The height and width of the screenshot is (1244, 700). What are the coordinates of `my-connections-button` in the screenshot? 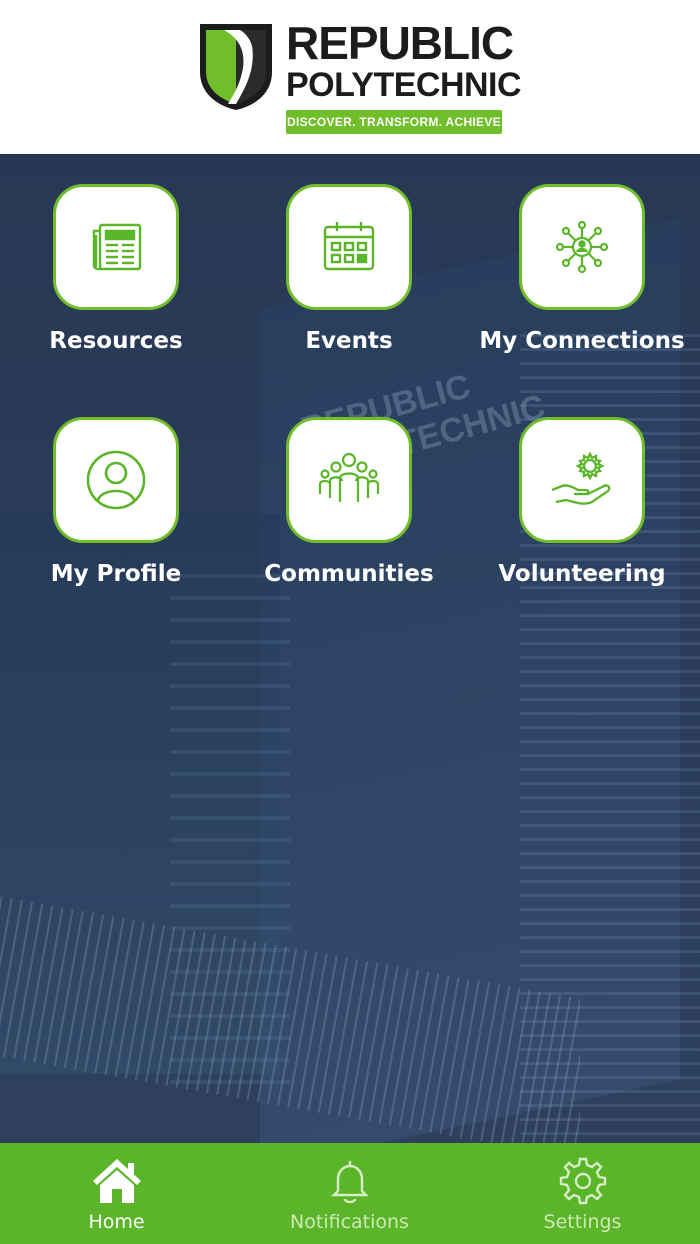 It's located at (582, 247).